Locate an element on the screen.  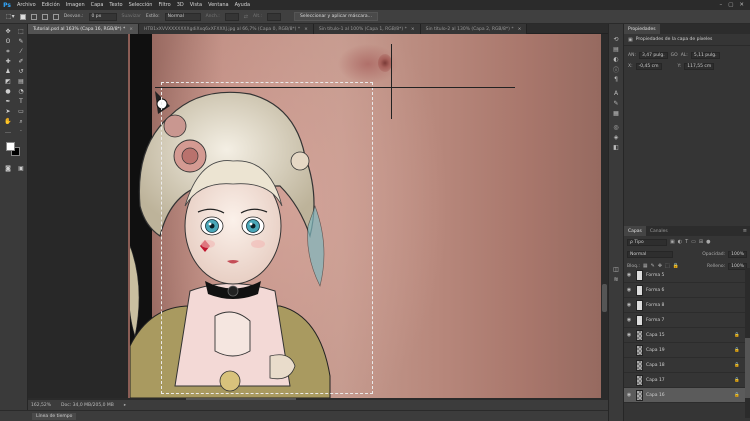
menu-ventana: Ventana is located at coordinates (218, 5).